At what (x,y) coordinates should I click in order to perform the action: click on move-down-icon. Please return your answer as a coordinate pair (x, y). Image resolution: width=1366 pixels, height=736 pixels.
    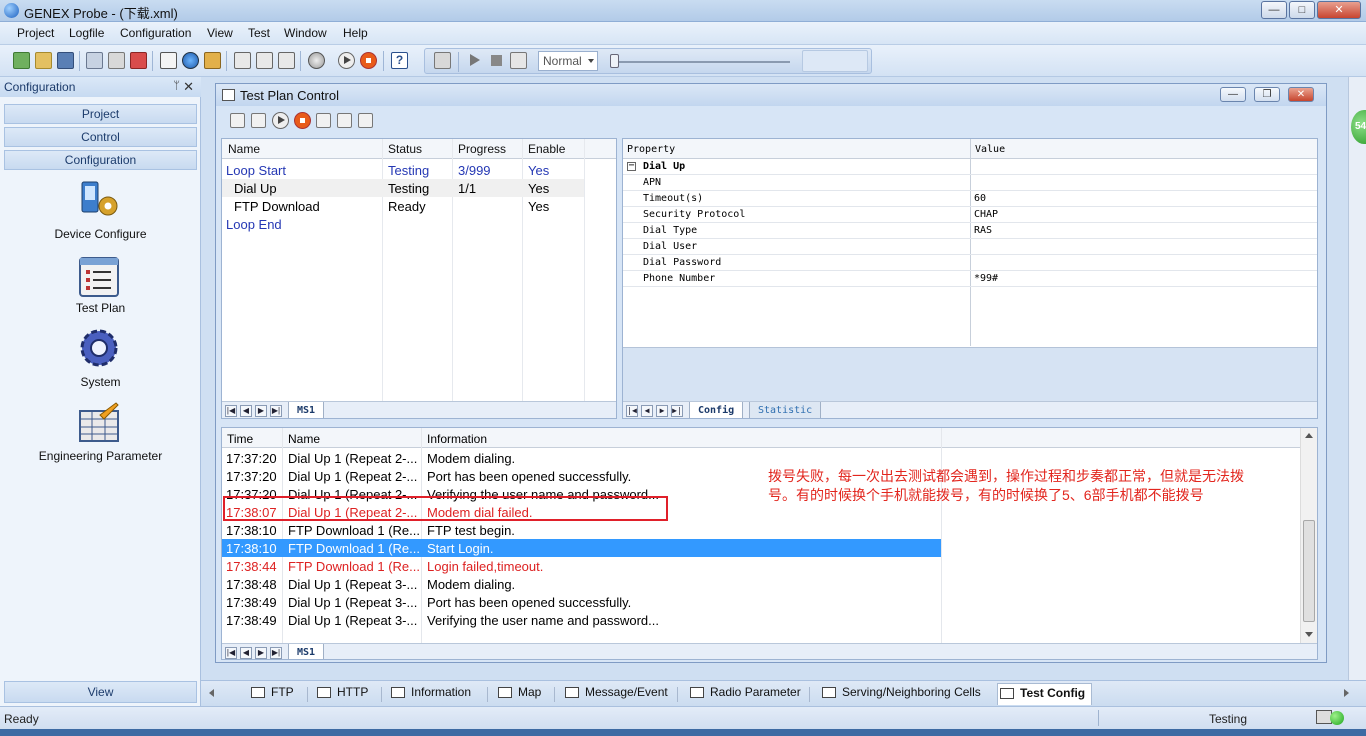
    Looking at the image, I should click on (344, 120).